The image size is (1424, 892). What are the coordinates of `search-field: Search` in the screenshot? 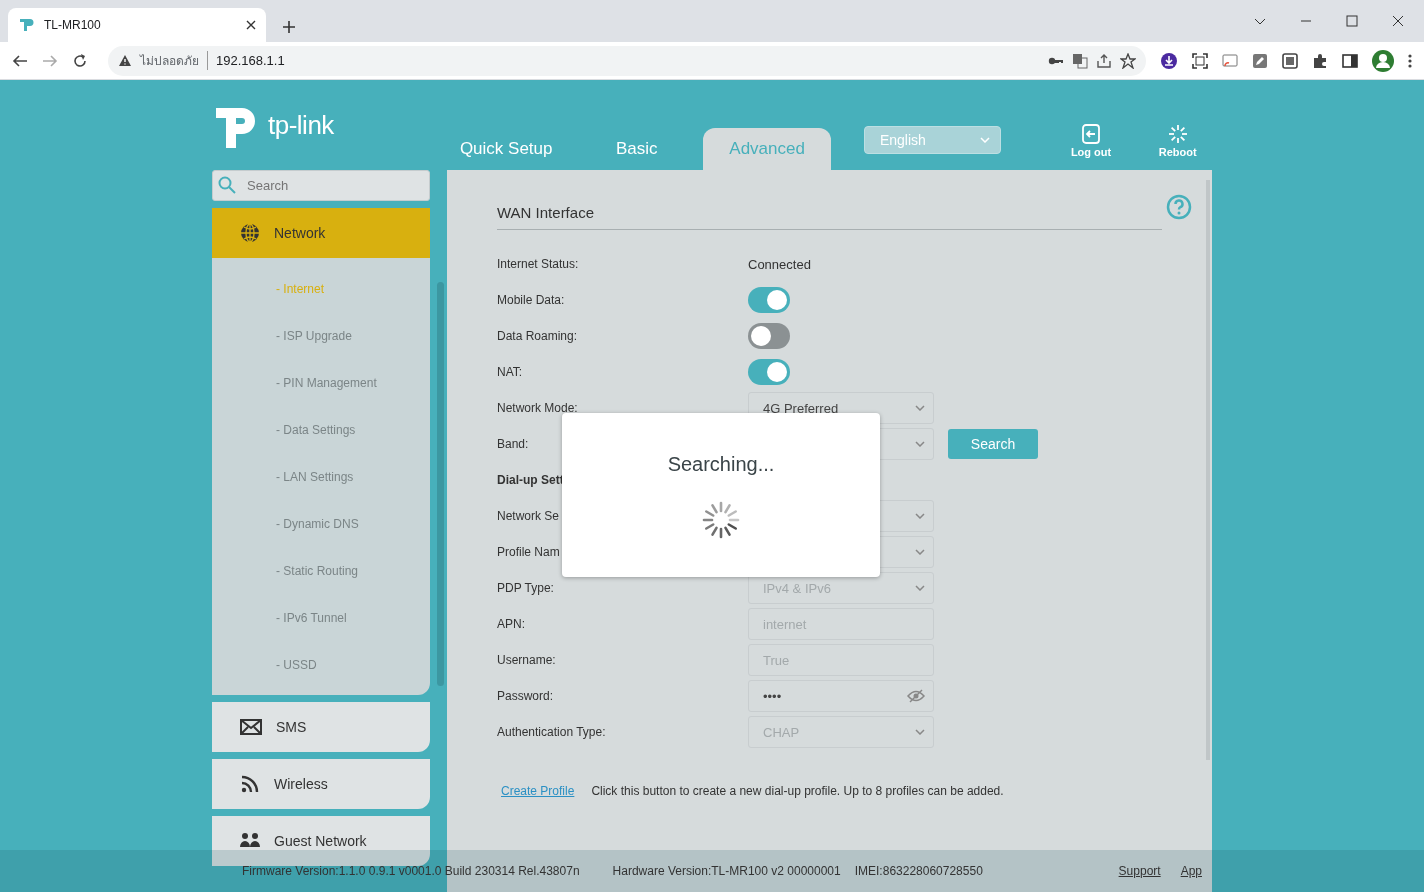 It's located at (321, 185).